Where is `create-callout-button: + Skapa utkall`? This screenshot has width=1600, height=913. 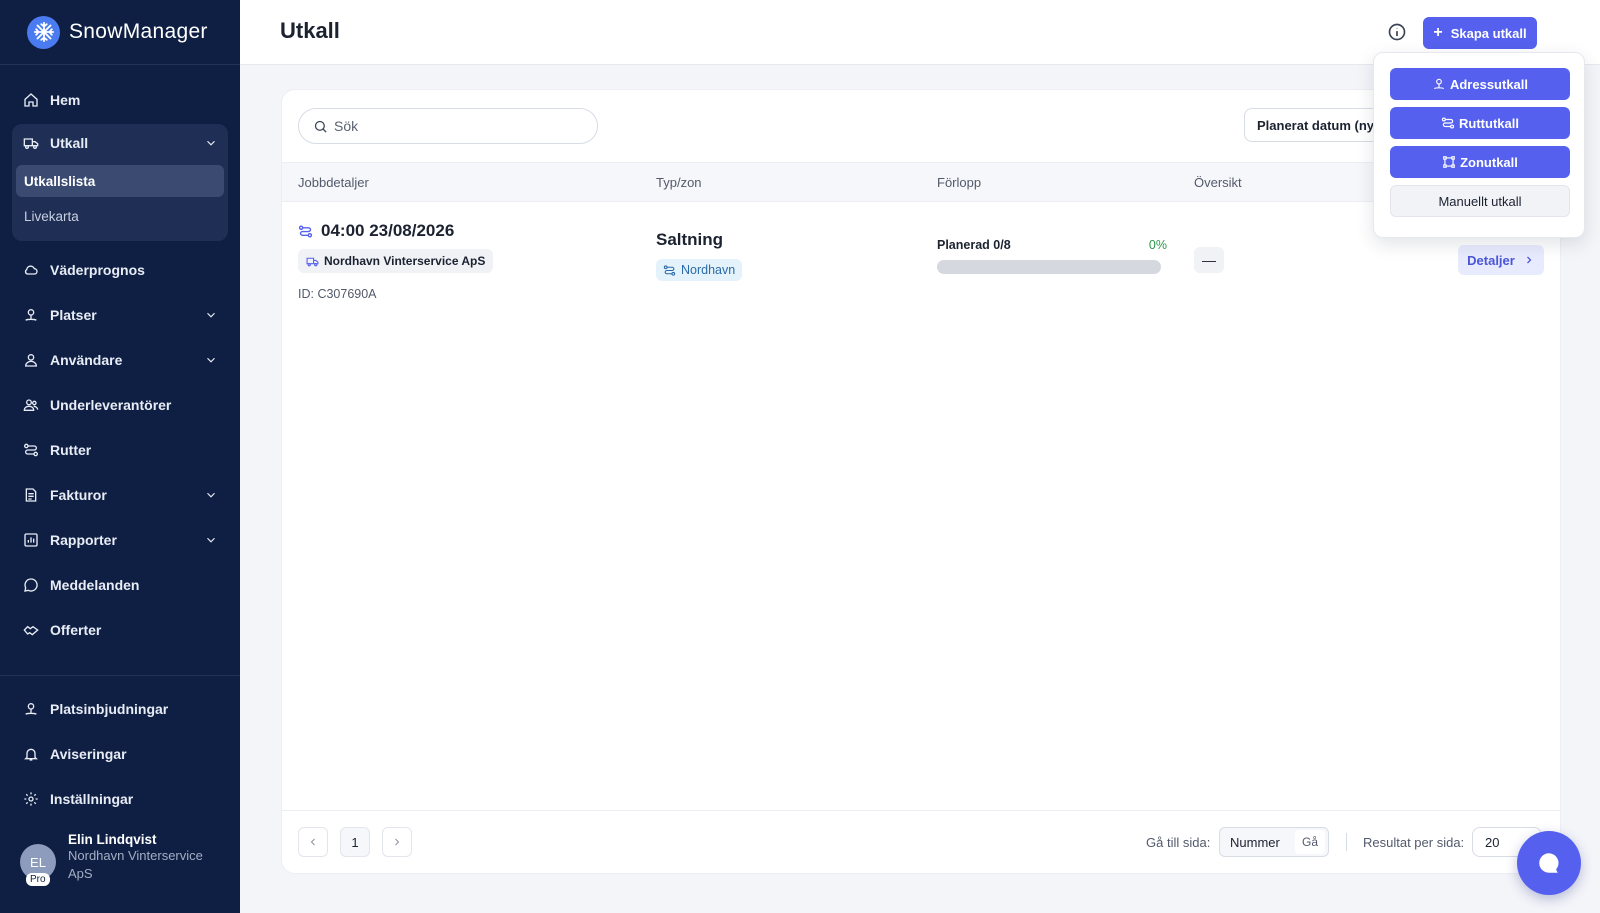
create-callout-button: + Skapa utkall is located at coordinates (1480, 33).